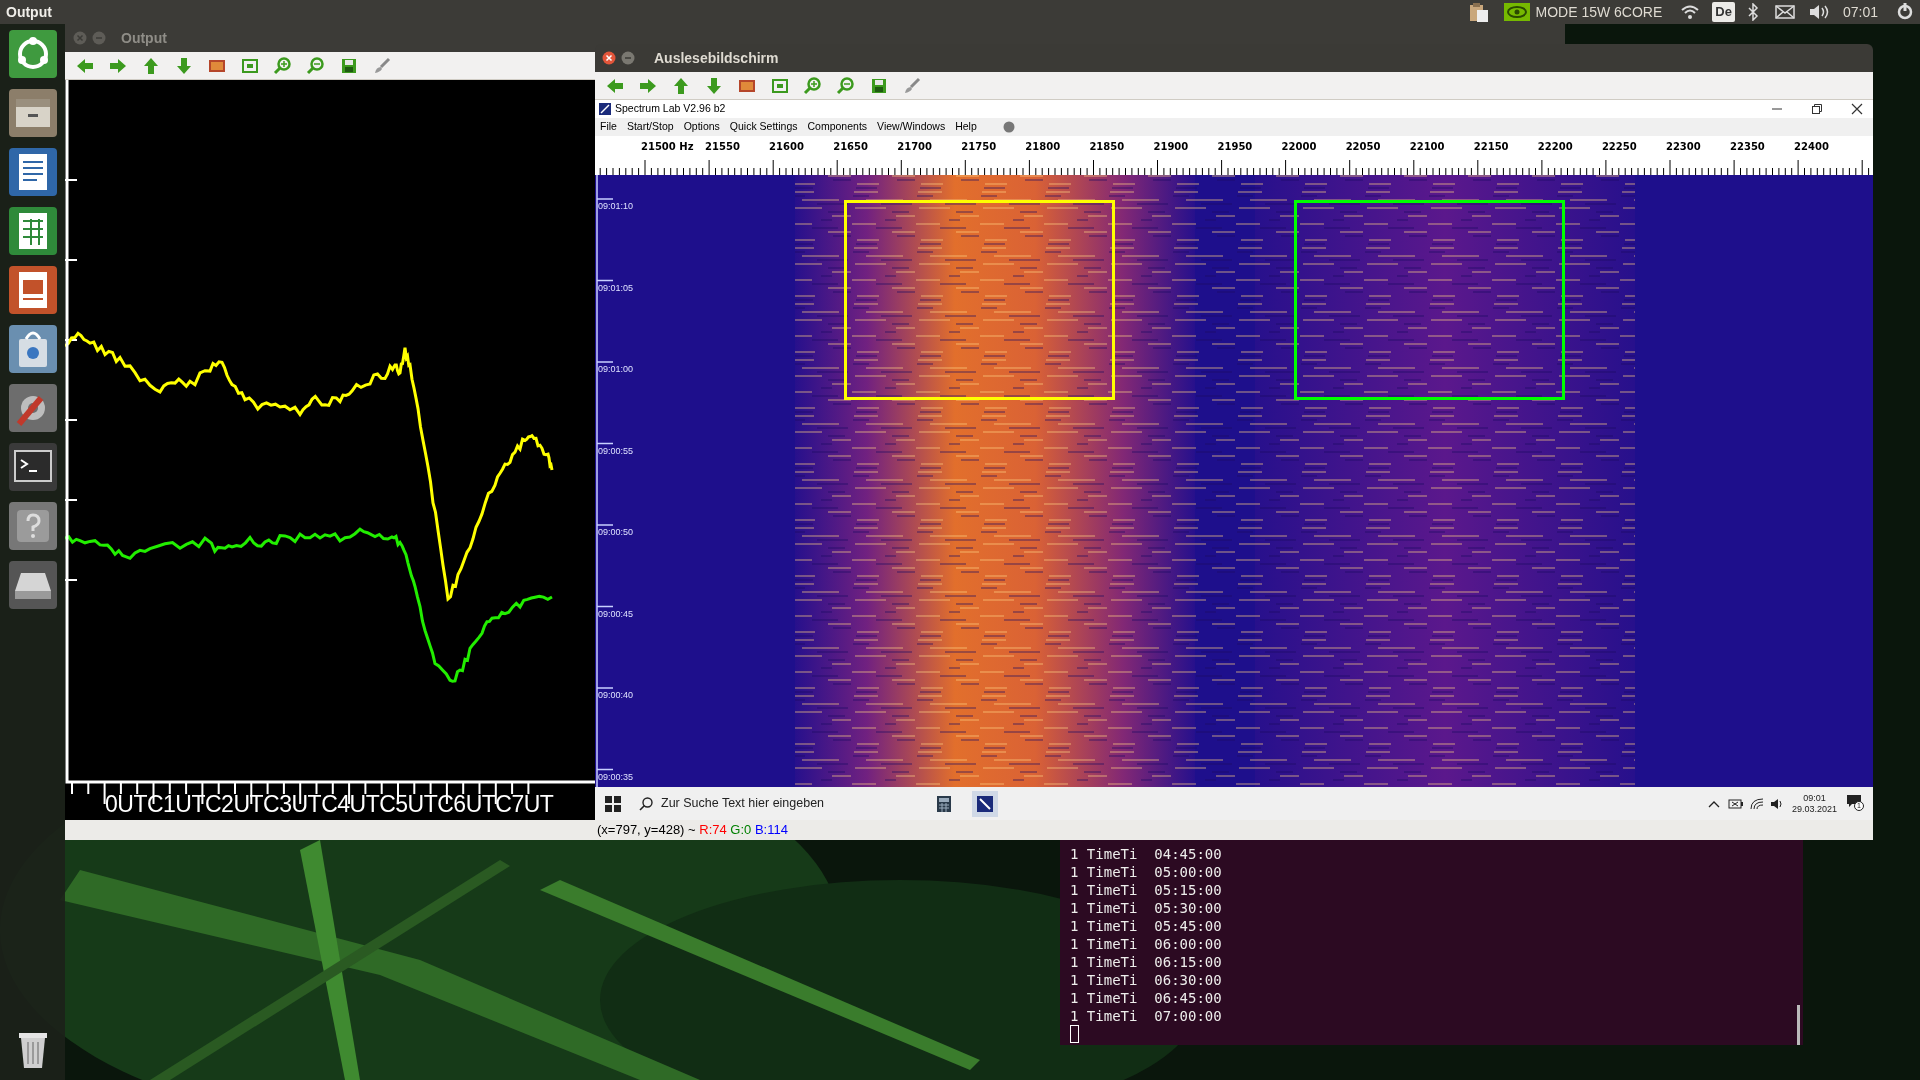 The height and width of the screenshot is (1080, 1920). What do you see at coordinates (1043, 147) in the screenshot?
I see `frequency-label: 21800` at bounding box center [1043, 147].